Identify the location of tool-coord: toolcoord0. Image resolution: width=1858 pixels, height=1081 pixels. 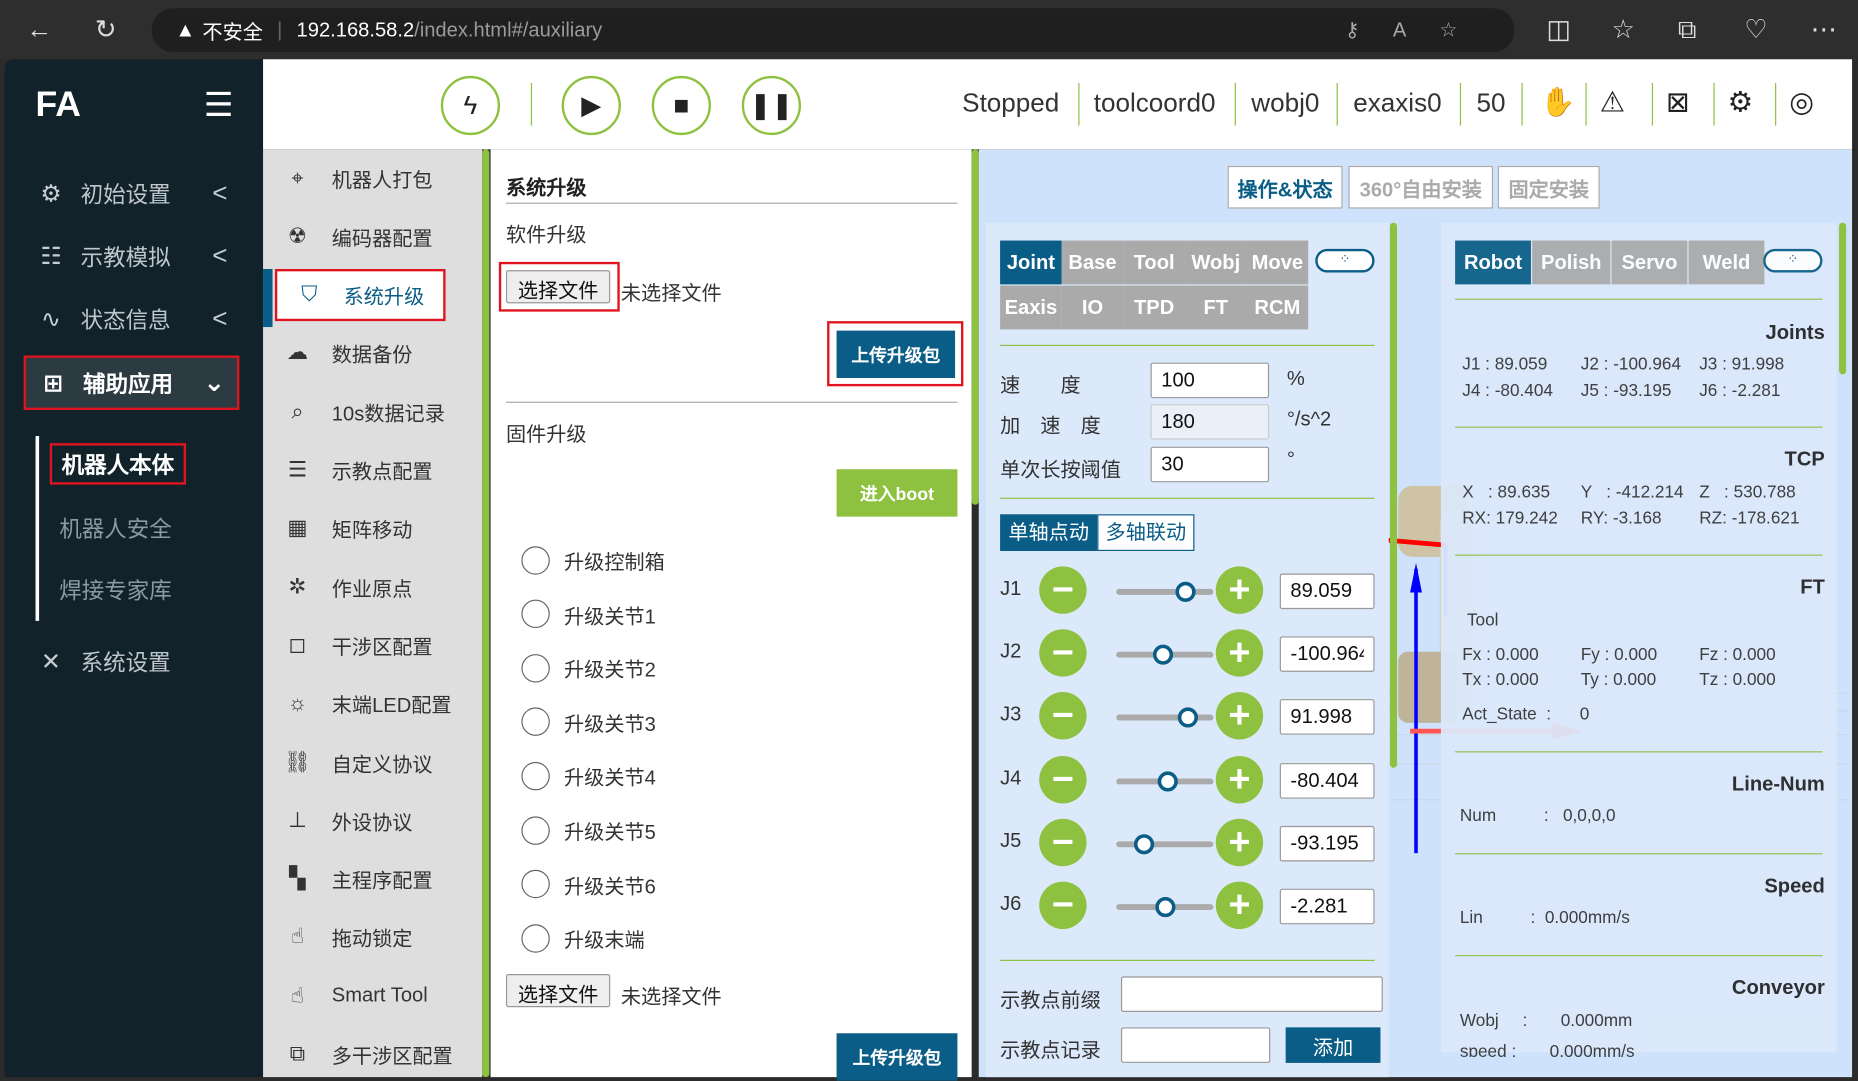
(1155, 103).